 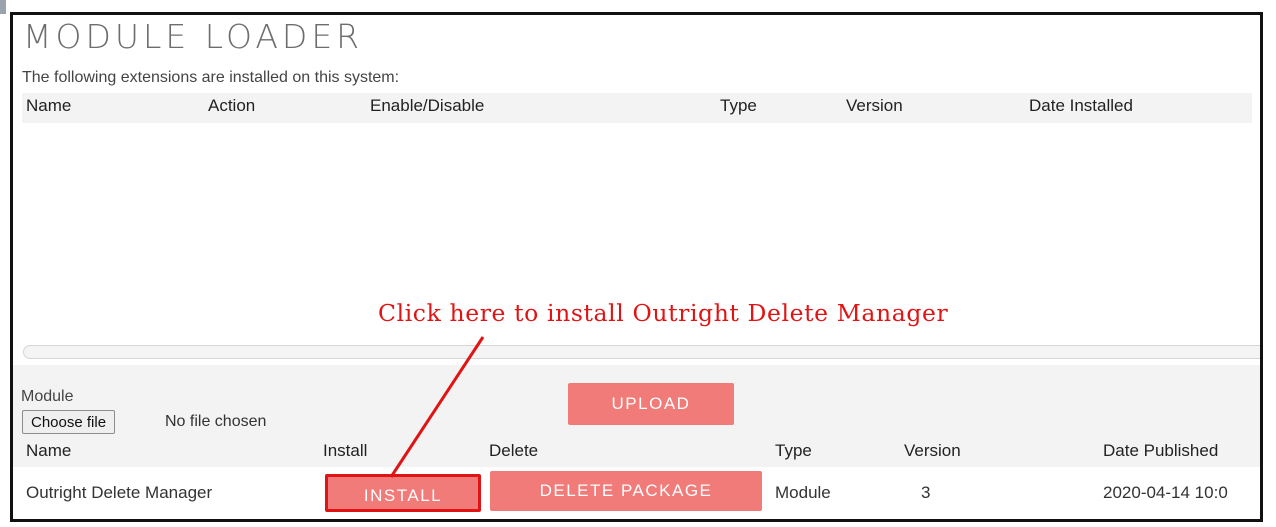 I want to click on corner-marker, so click(x=3, y=7).